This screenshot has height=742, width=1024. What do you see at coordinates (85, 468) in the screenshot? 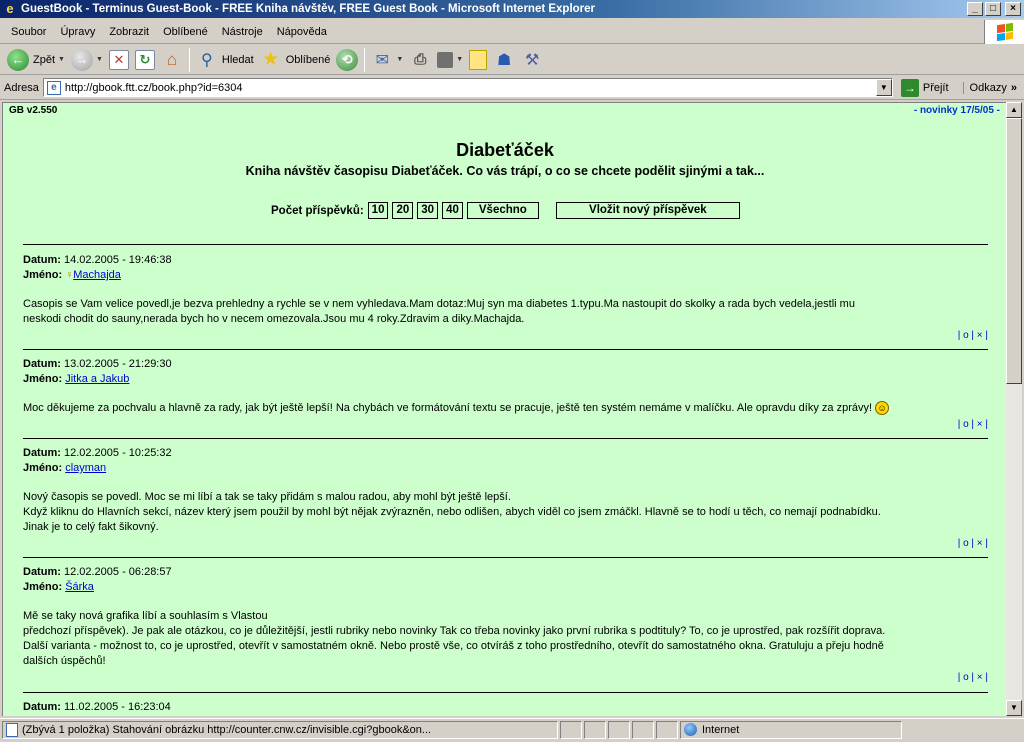
I see `entry-author-link: clayman` at bounding box center [85, 468].